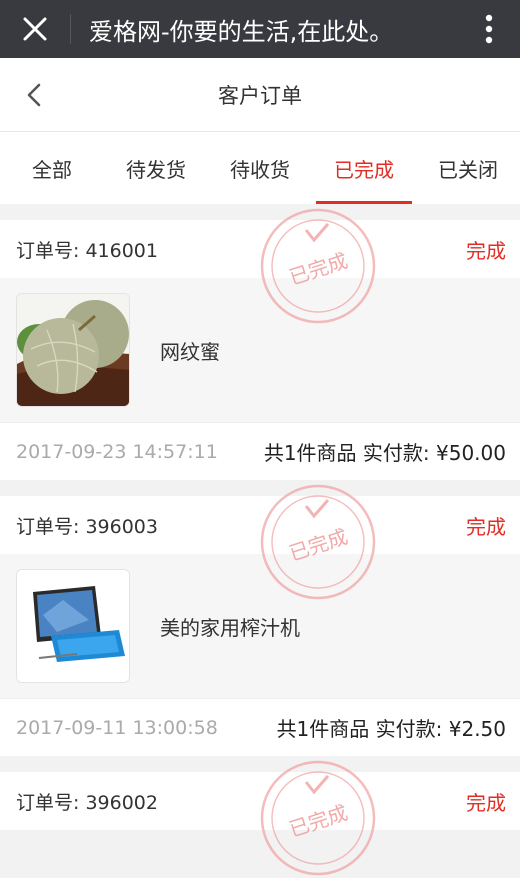 The image size is (520, 878). I want to click on tablet-image, so click(73, 626).